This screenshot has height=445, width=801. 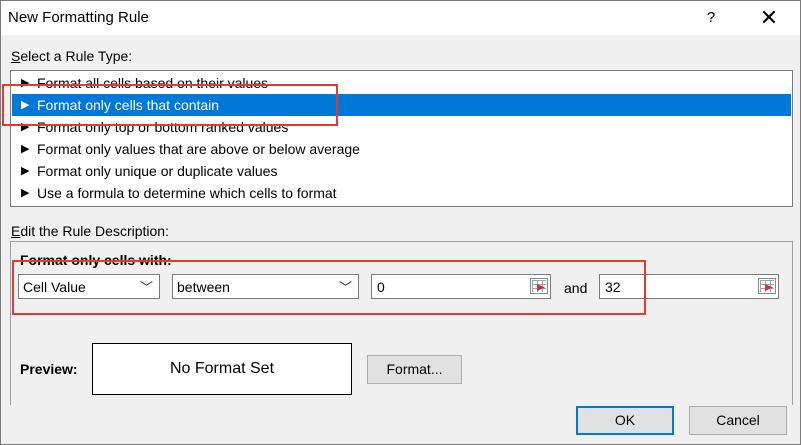 I want to click on cancel-button: Cancel, so click(x=738, y=420).